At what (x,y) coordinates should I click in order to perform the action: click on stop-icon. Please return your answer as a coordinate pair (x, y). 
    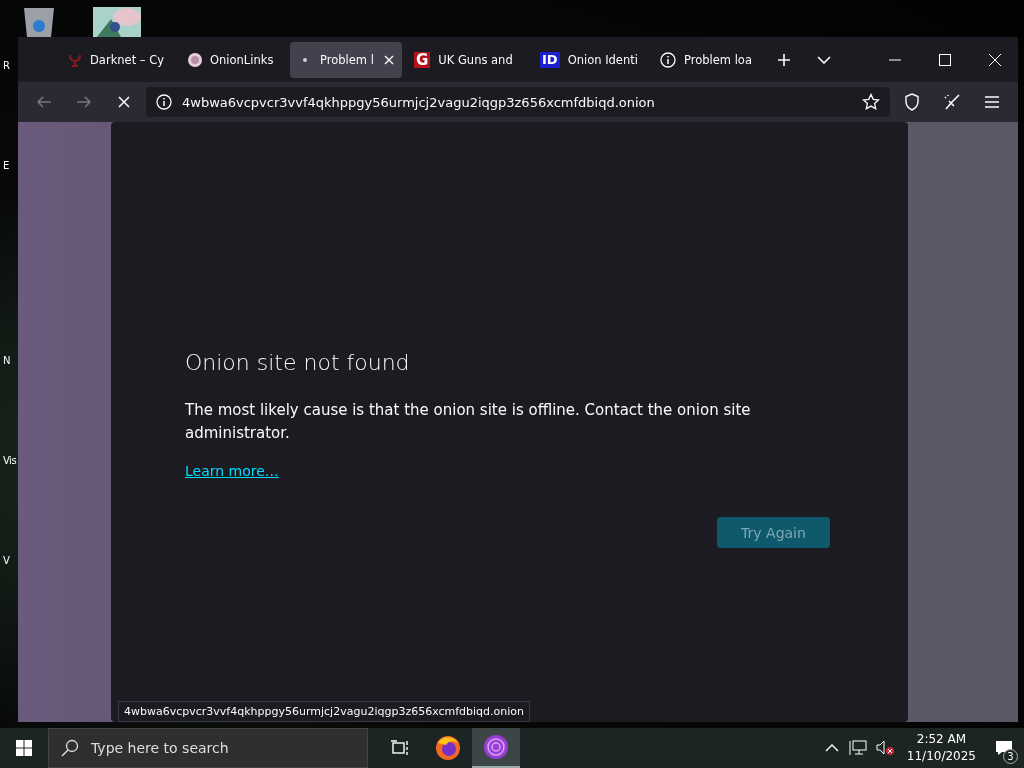
    Looking at the image, I should click on (124, 102).